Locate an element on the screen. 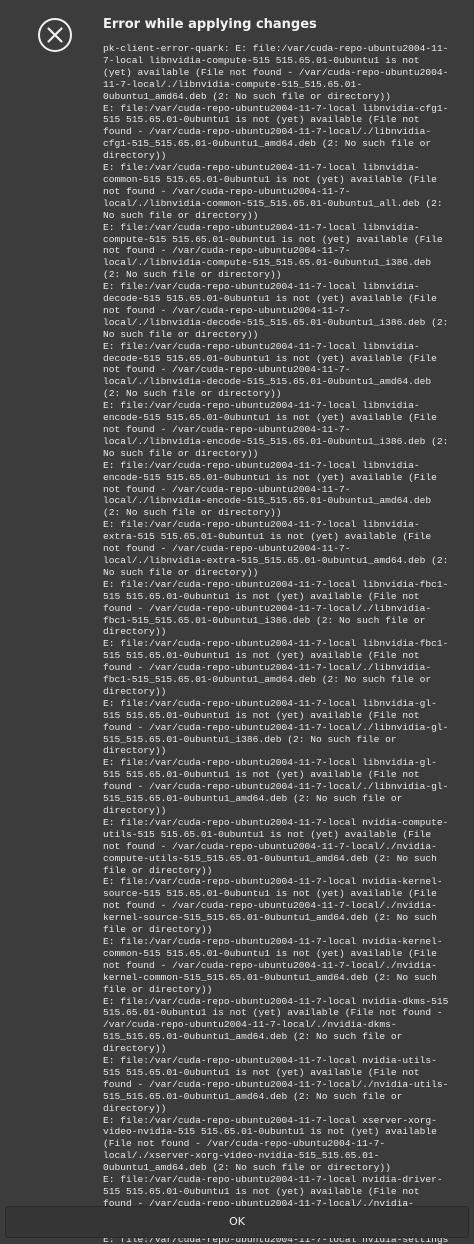 The image size is (474, 1244). ok-button-label: OK is located at coordinates (237, 1221).